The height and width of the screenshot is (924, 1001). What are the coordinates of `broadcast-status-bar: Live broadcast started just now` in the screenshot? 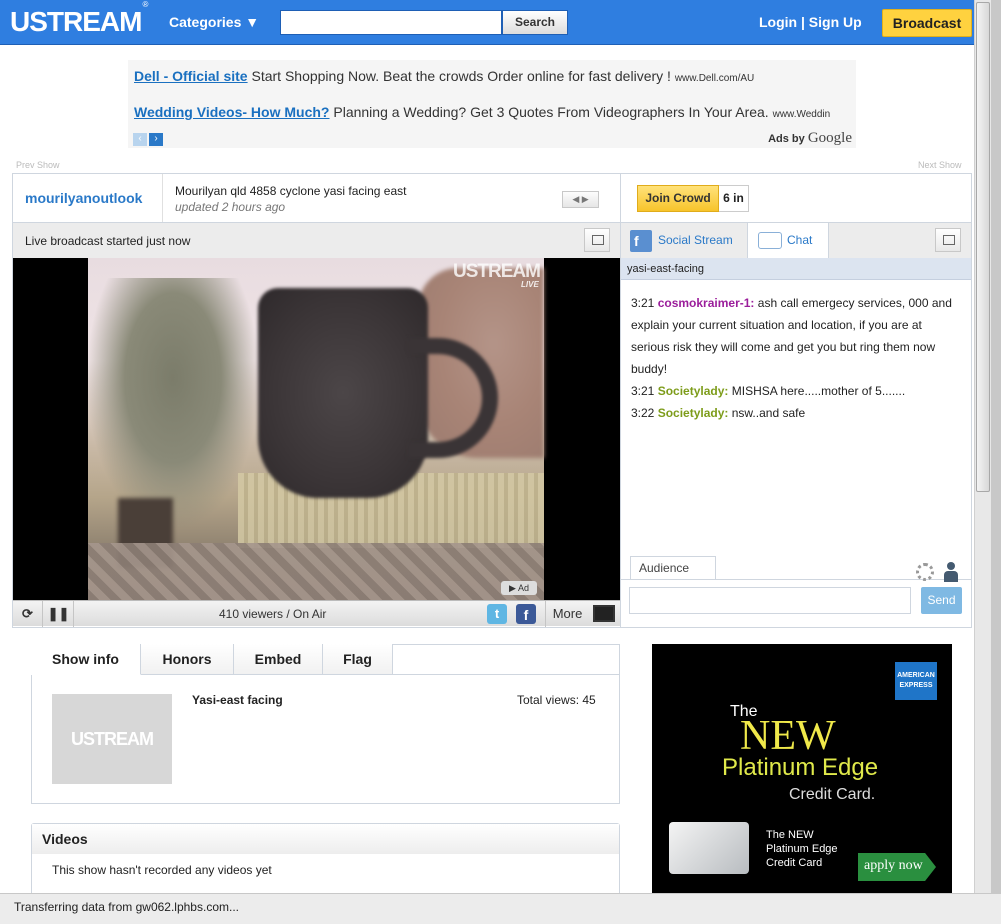 It's located at (316, 240).